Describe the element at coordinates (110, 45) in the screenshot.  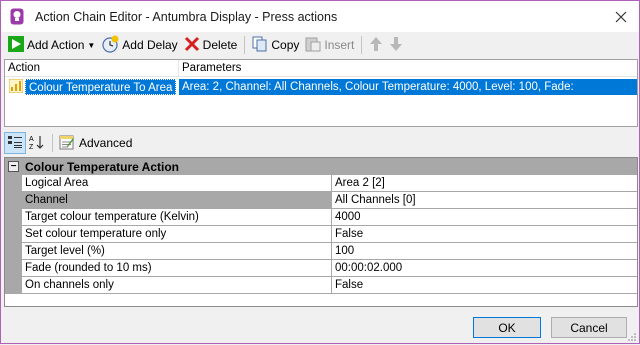
I see `clock-add-icon` at that location.